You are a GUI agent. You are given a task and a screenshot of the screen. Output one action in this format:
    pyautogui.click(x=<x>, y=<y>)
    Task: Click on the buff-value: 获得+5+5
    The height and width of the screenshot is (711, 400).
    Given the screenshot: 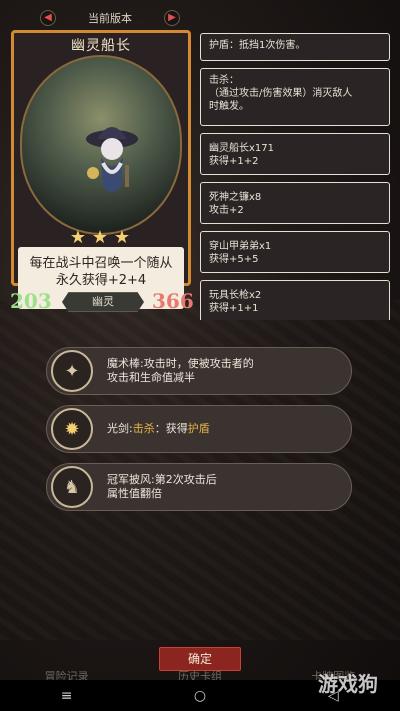 What is the action you would take?
    pyautogui.click(x=234, y=259)
    